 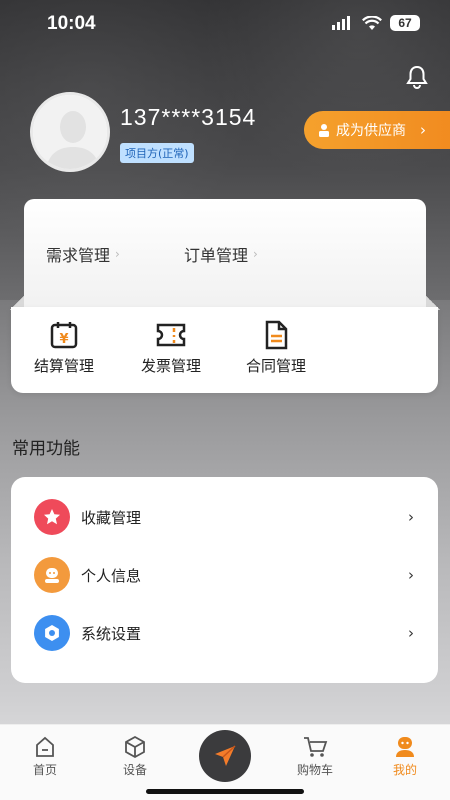 I want to click on settlement-management-label: 结算管理, so click(x=63, y=366).